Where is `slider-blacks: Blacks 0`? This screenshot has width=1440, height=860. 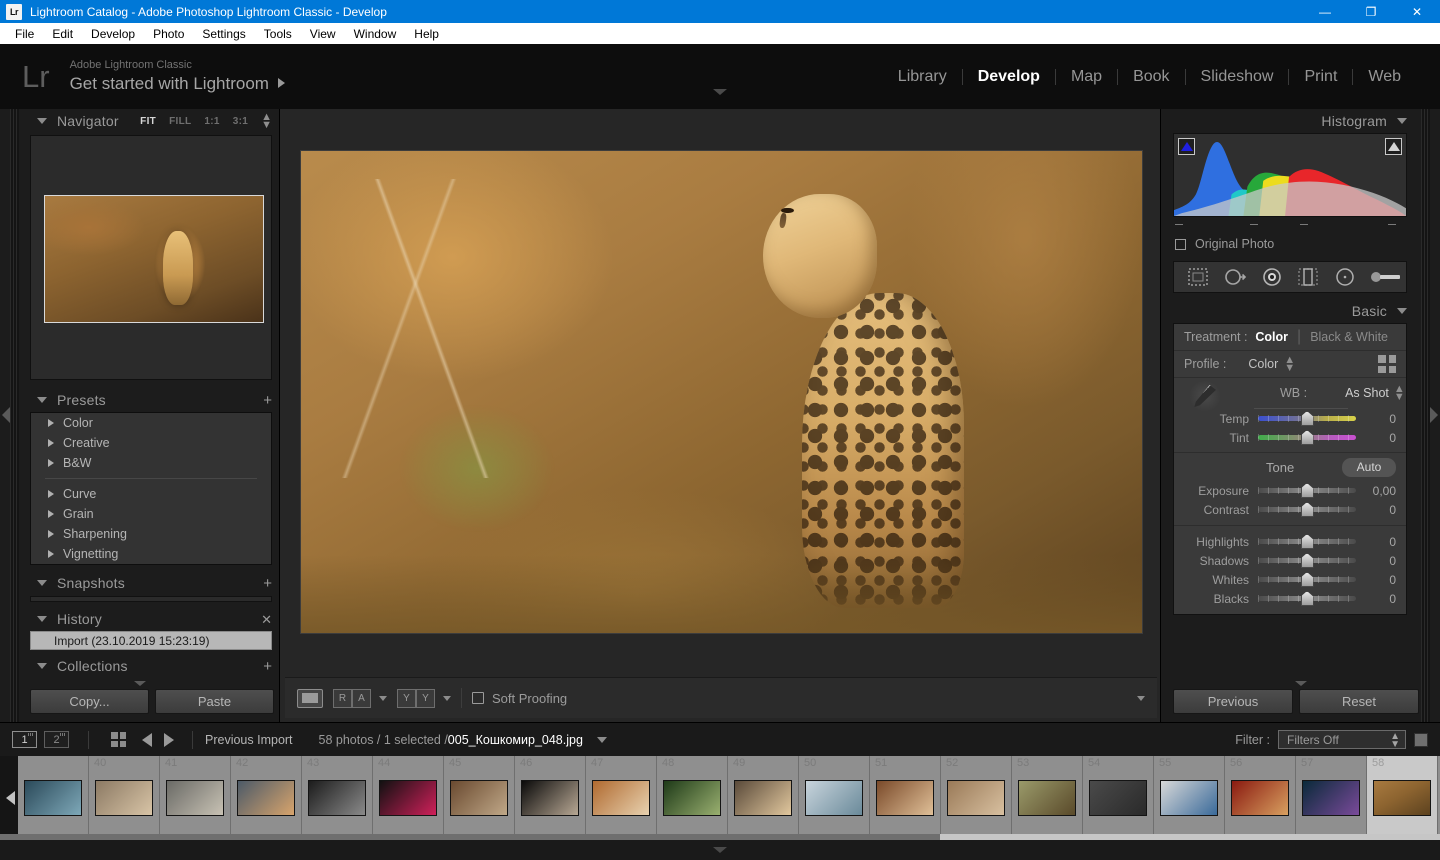 slider-blacks: Blacks 0 is located at coordinates (1290, 598).